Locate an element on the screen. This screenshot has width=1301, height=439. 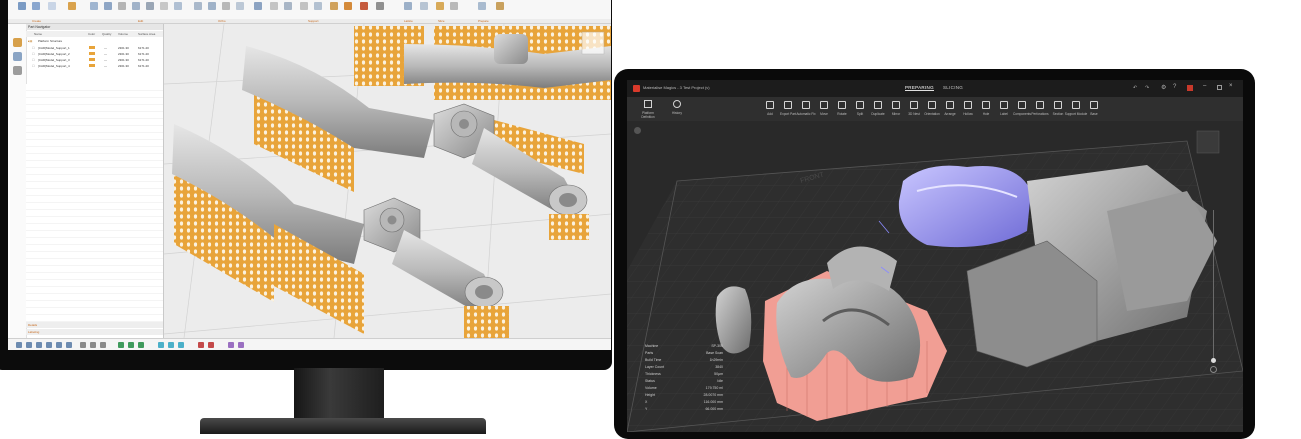
tab-slicing: SLICING is located at coordinates (953, 87).